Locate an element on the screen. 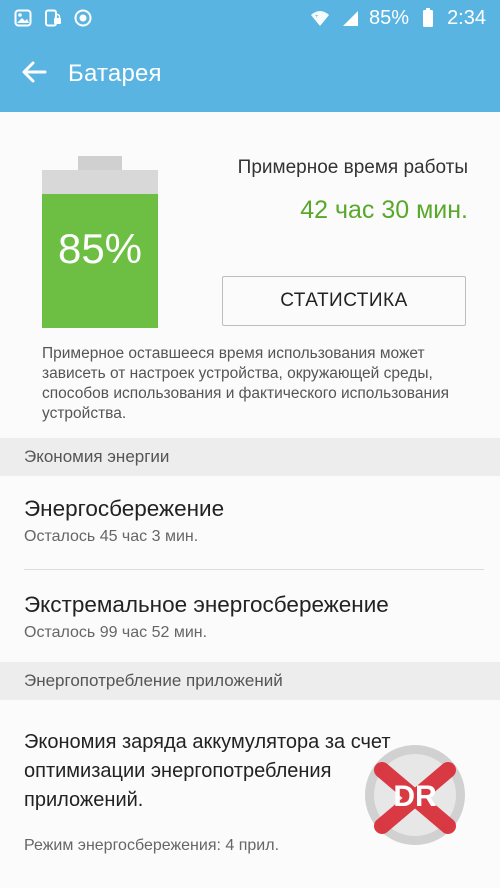  watermark-logo: DR is located at coordinates (415, 795).